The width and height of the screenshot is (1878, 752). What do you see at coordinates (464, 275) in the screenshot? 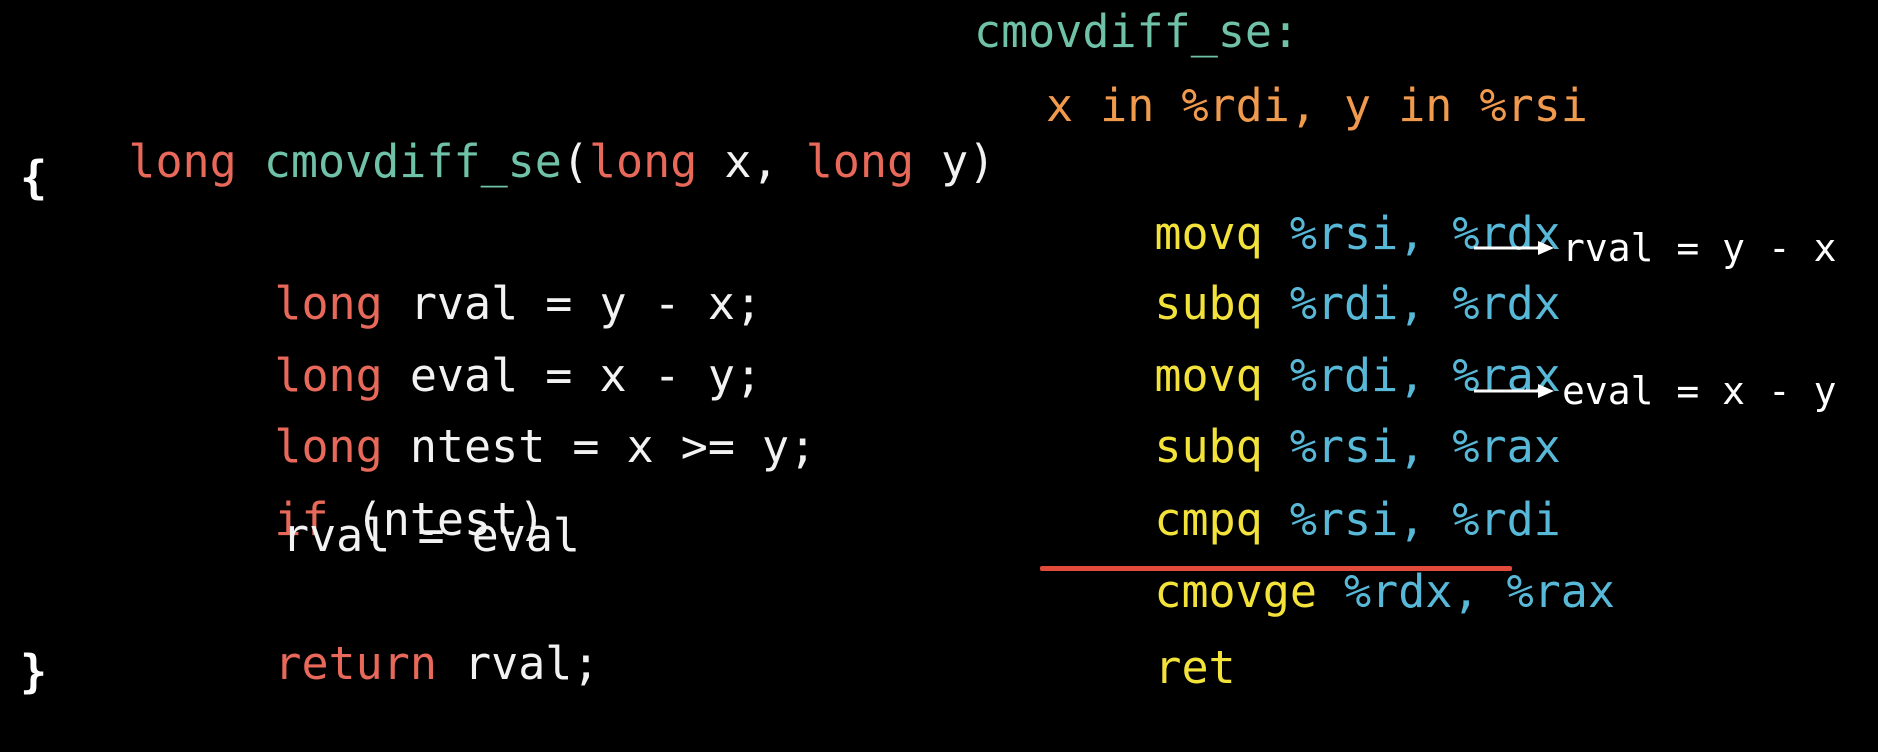
I see `c-line-rval: long rval = y - x;` at bounding box center [464, 275].